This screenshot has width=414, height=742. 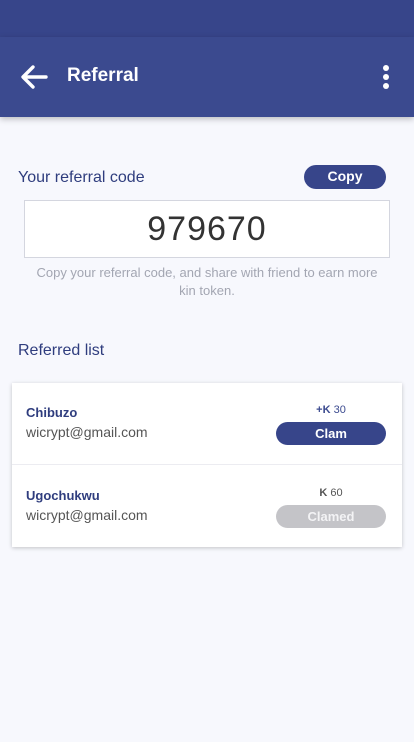 I want to click on list-item: Ugochukwu wicrypt@gmail.com K 60 Clamed, so click(x=207, y=507).